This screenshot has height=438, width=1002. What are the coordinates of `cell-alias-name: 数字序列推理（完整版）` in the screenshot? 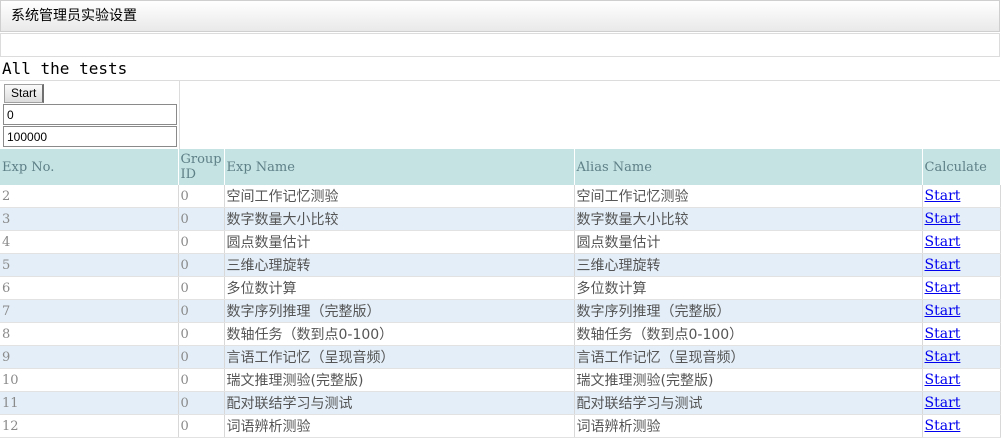 It's located at (748, 311).